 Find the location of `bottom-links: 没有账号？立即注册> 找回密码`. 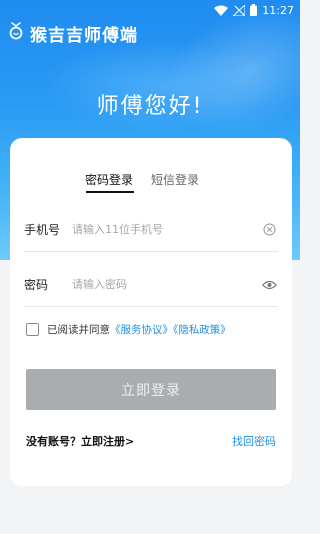

bottom-links: 没有账号？立即注册> 找回密码 is located at coordinates (151, 441).